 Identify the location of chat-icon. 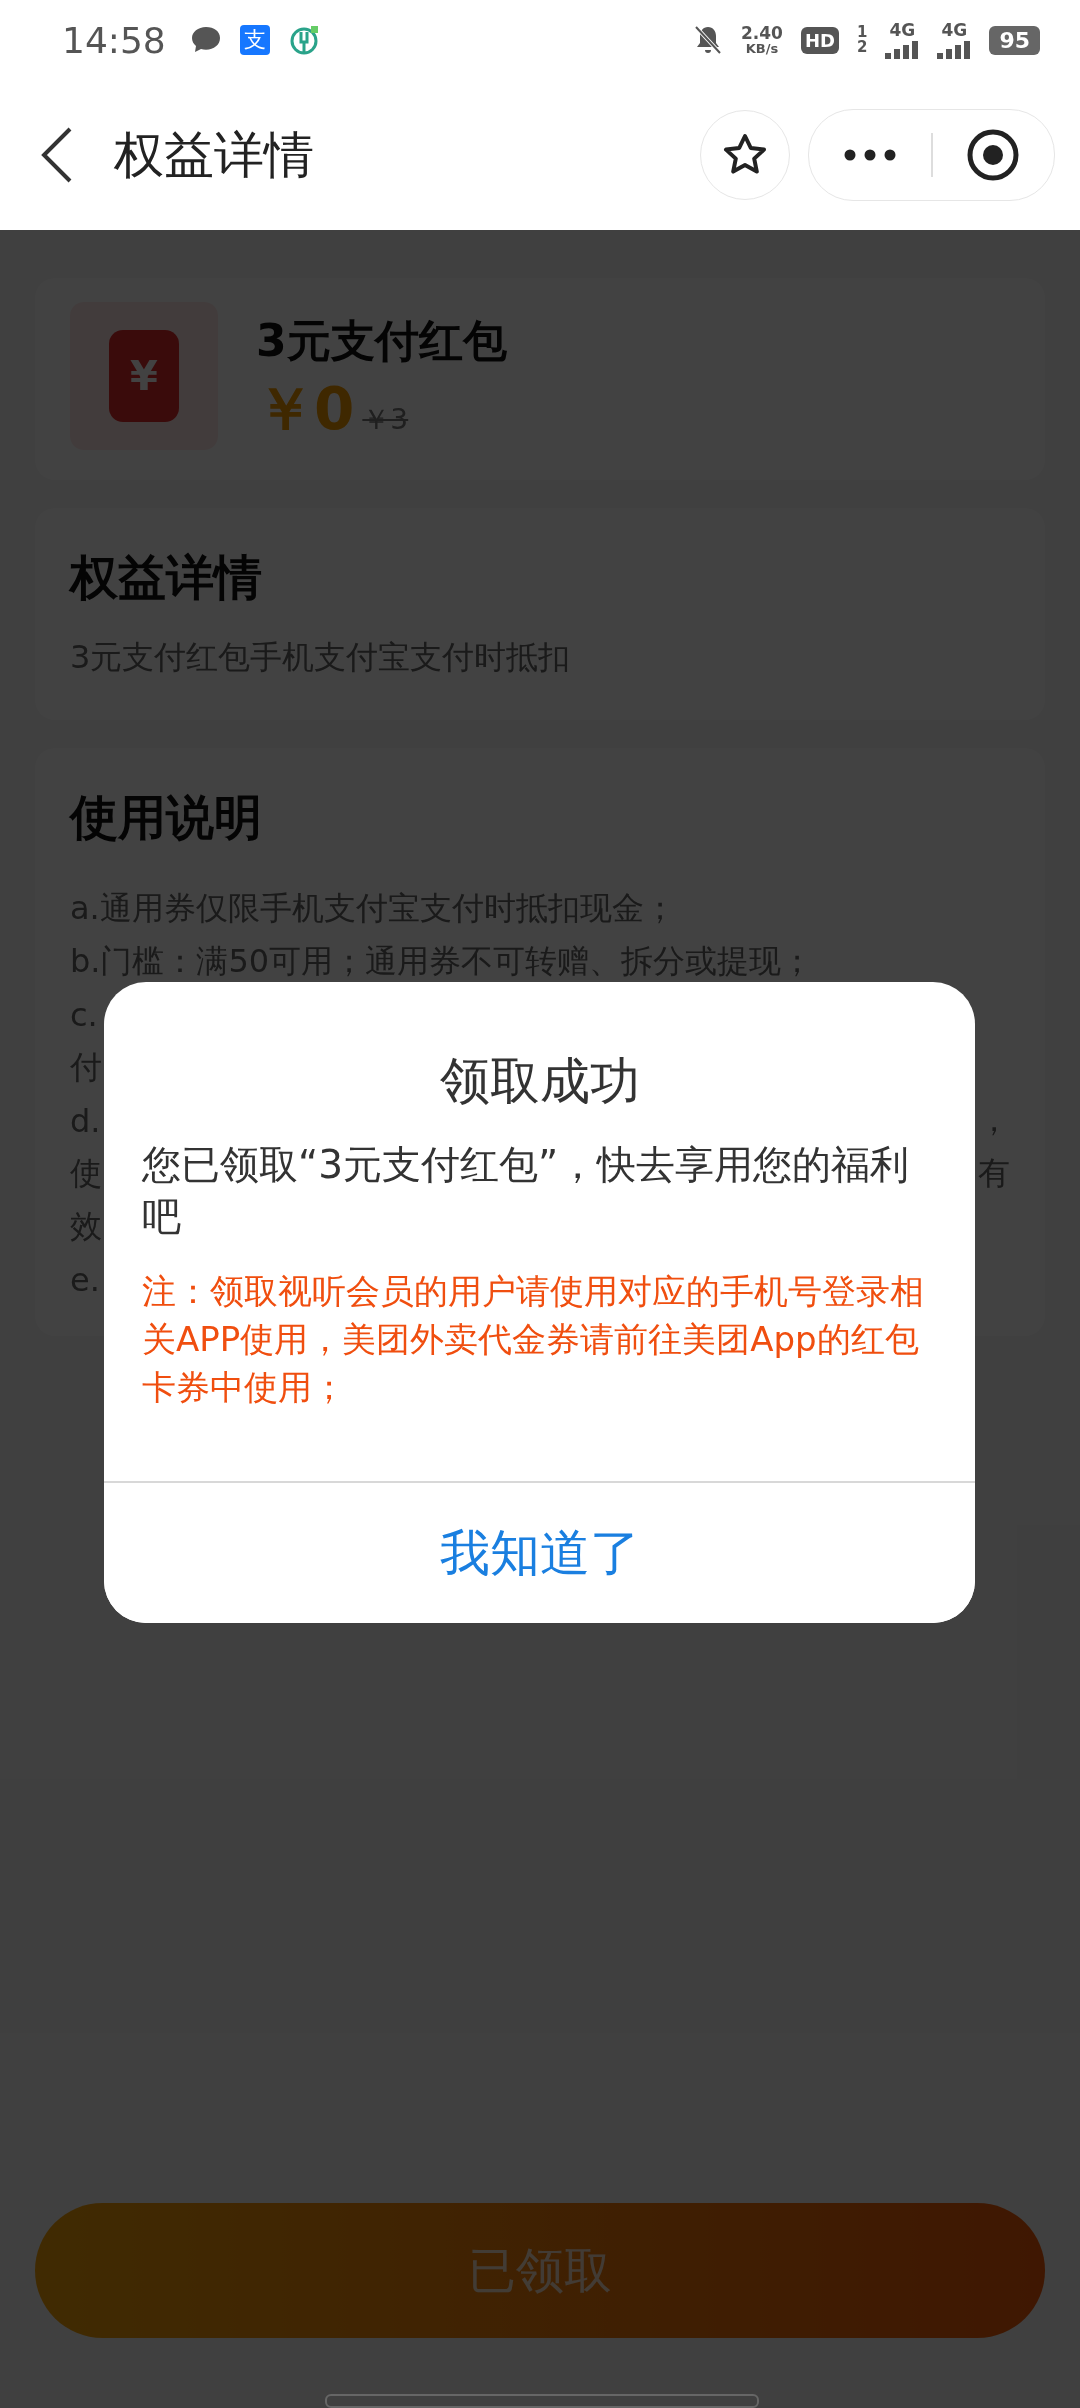
(205, 40).